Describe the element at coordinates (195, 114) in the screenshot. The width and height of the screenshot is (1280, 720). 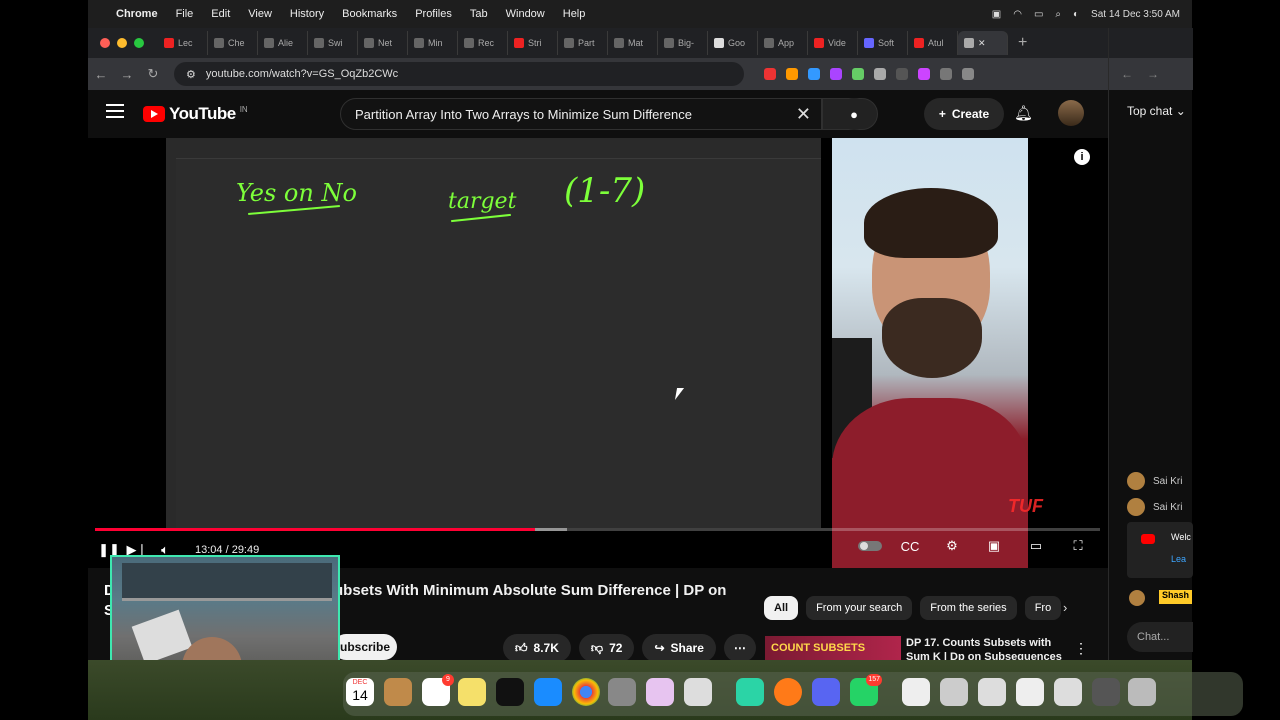
I see `youtube-logo: YouTube IN` at that location.